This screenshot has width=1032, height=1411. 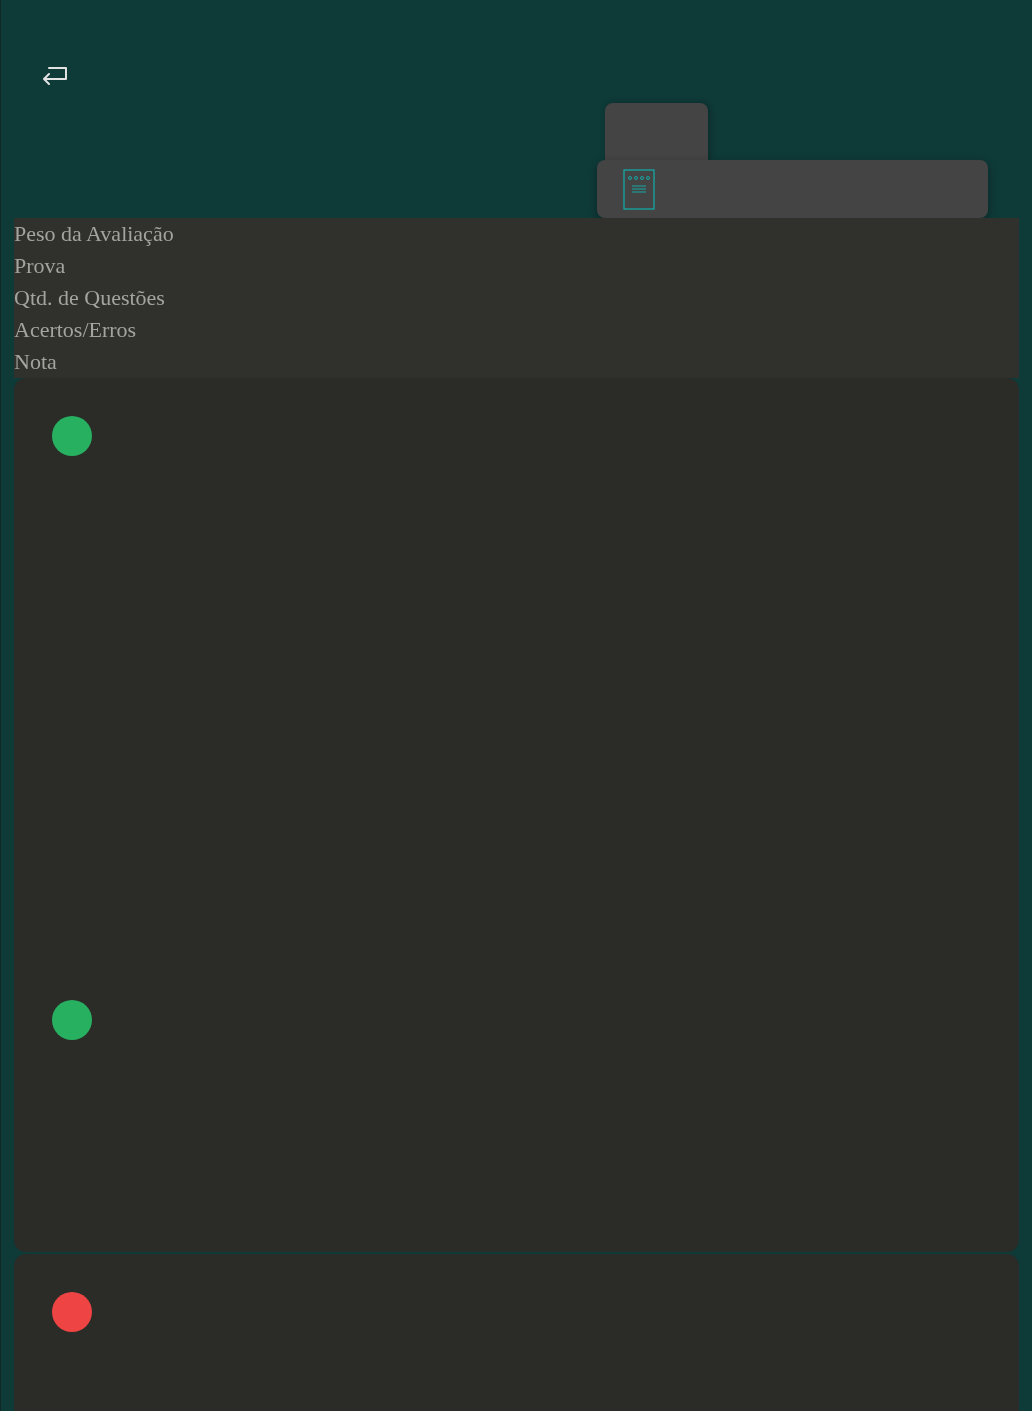 I want to click on back-button, so click(x=55, y=75).